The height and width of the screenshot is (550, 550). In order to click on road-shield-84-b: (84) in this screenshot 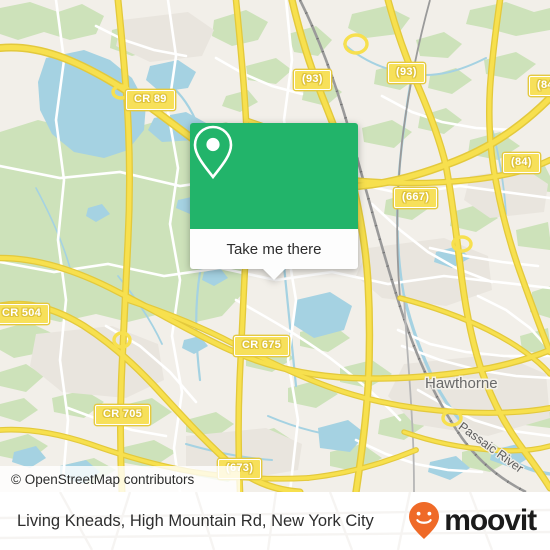, I will do `click(521, 163)`.